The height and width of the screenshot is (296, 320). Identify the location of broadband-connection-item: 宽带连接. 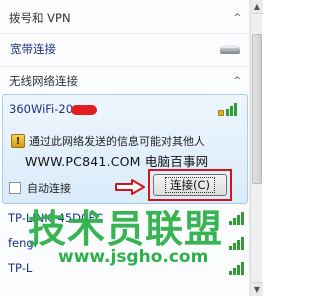
(125, 49).